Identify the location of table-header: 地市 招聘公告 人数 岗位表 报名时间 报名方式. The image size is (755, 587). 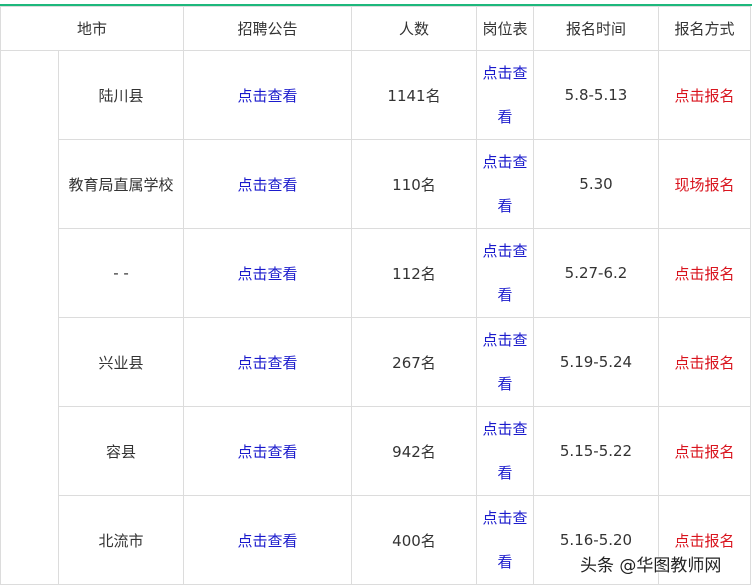
(375, 28).